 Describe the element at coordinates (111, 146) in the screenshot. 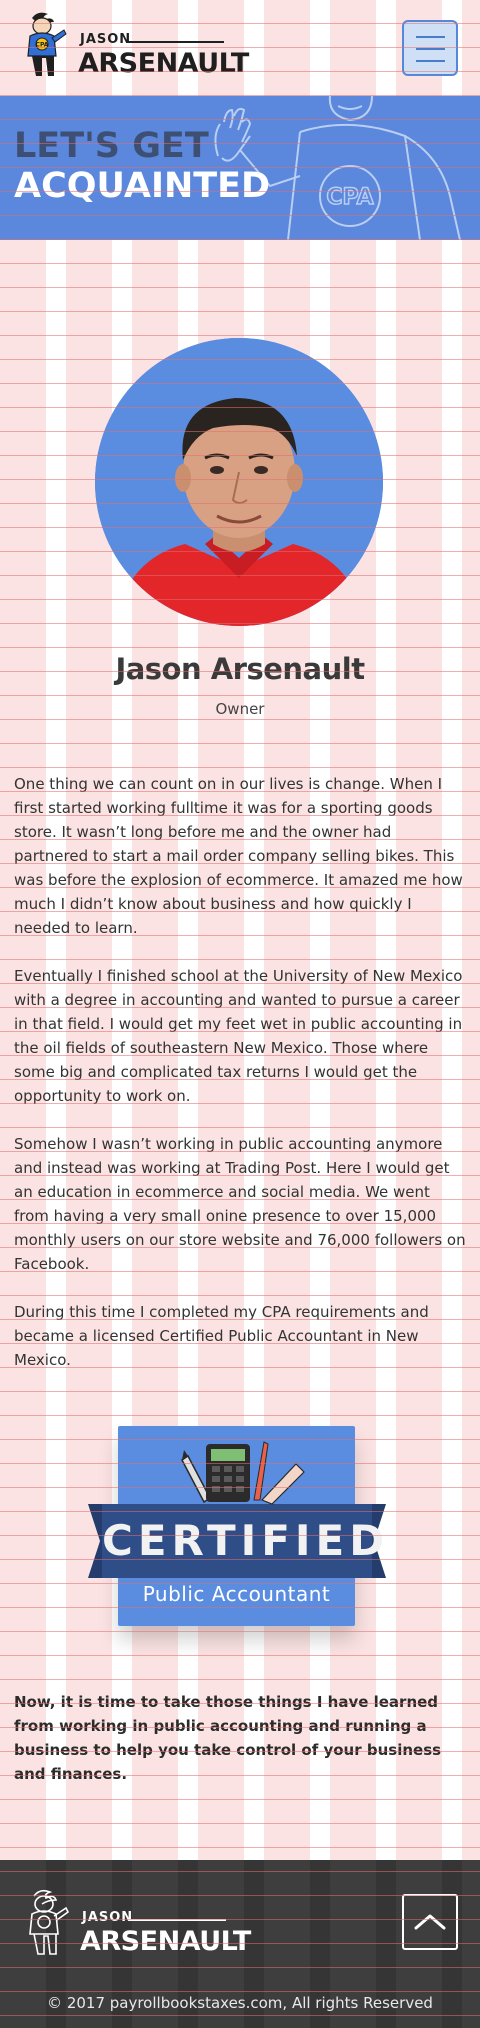

I see `hero-title-line1: LET'S GET` at that location.